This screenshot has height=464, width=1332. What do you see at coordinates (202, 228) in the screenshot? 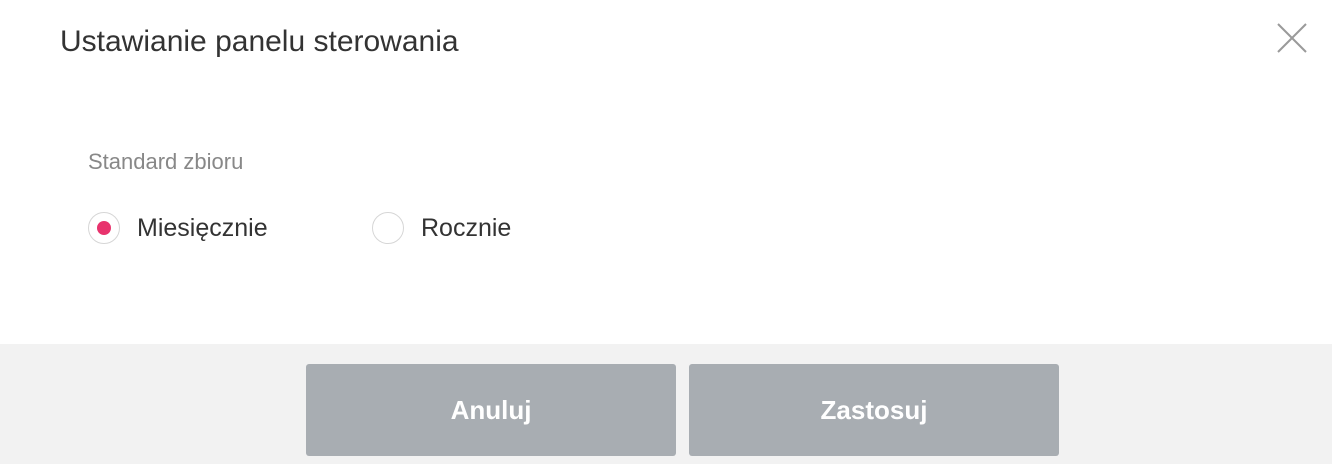
I see `radio-monthly-label: Miesięcznie` at bounding box center [202, 228].